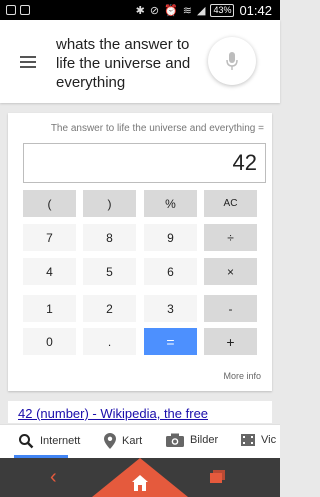 The width and height of the screenshot is (320, 497). I want to click on key-7: 7, so click(49, 237).